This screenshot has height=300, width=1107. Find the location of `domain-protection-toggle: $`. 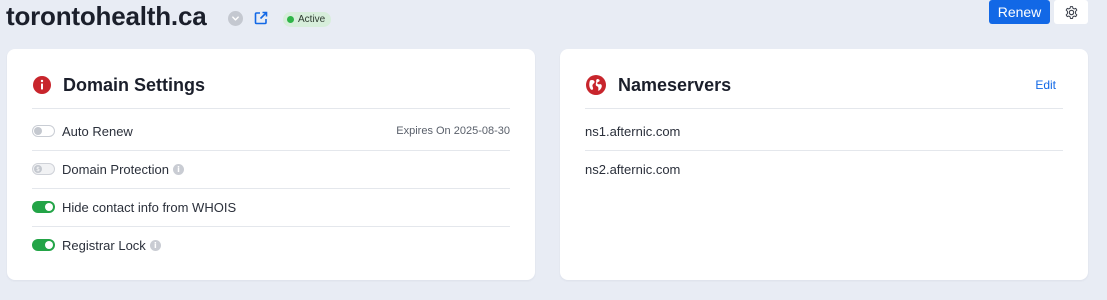

domain-protection-toggle: $ is located at coordinates (43, 169).